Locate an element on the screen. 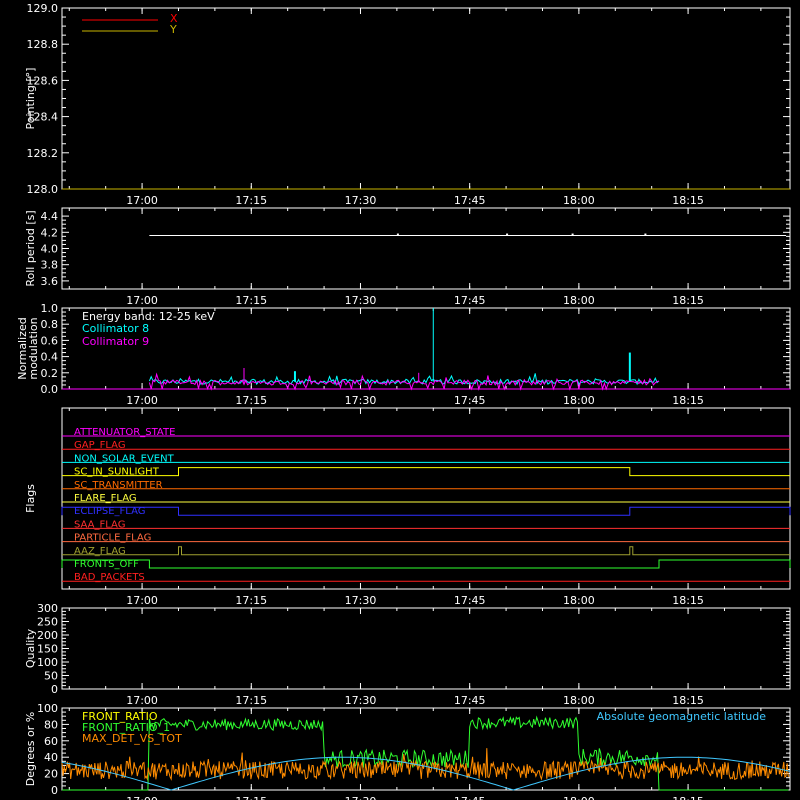  flag-line-sc-in-sunlight is located at coordinates (426, 472).